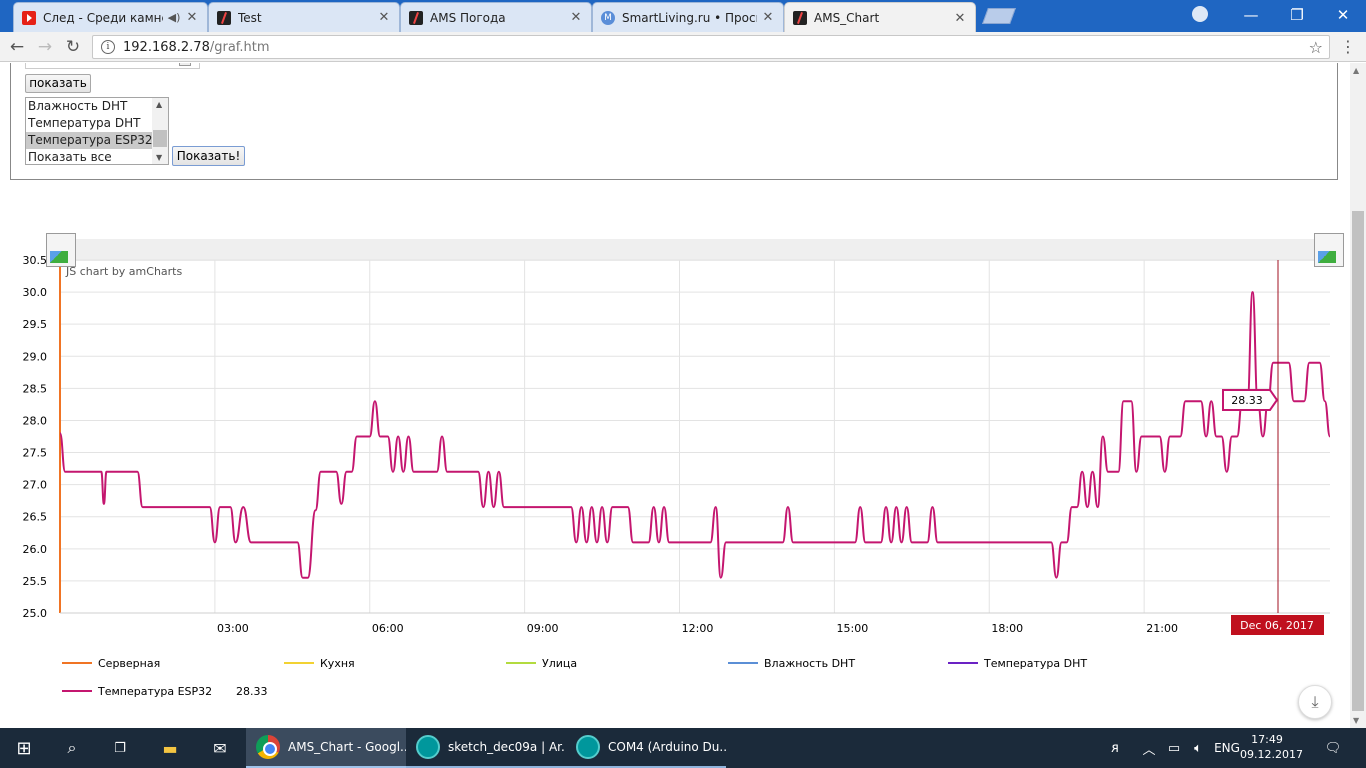 The width and height of the screenshot is (1366, 768). Describe the element at coordinates (1316, 47) in the screenshot. I see `bookmark-star-icon: ☆` at that location.